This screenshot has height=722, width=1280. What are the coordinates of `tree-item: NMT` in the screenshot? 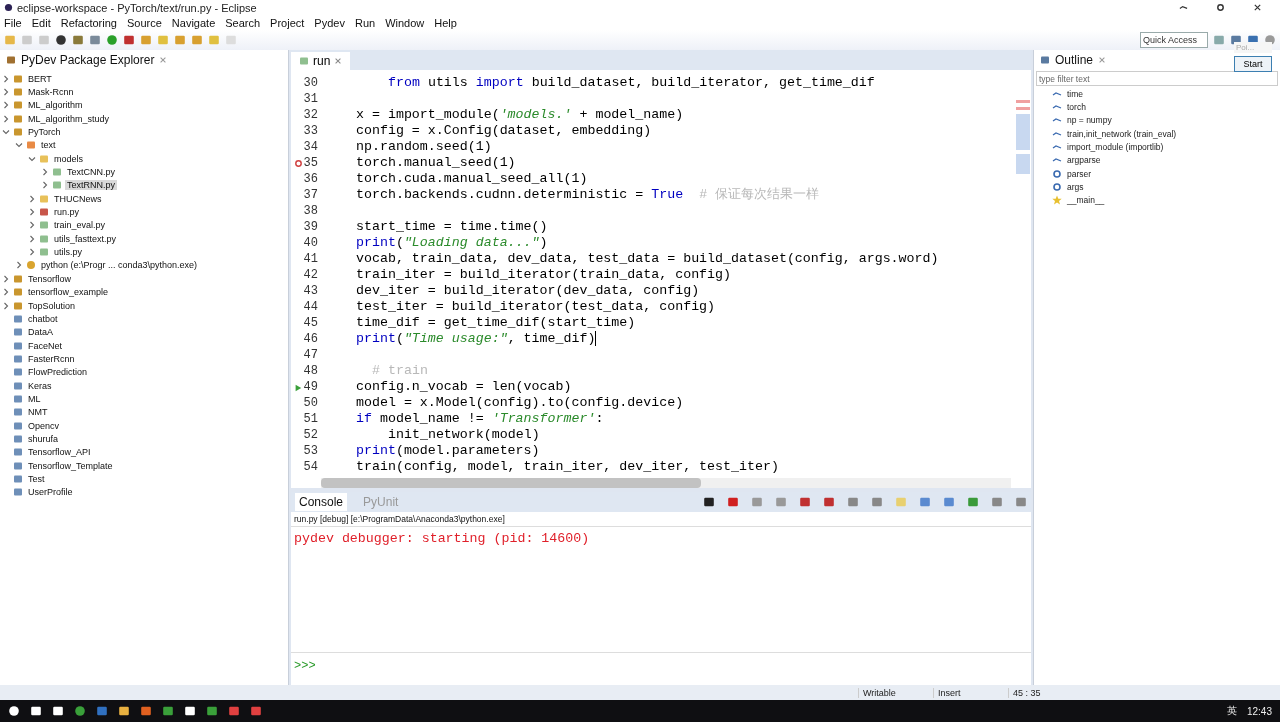 It's located at (38, 412).